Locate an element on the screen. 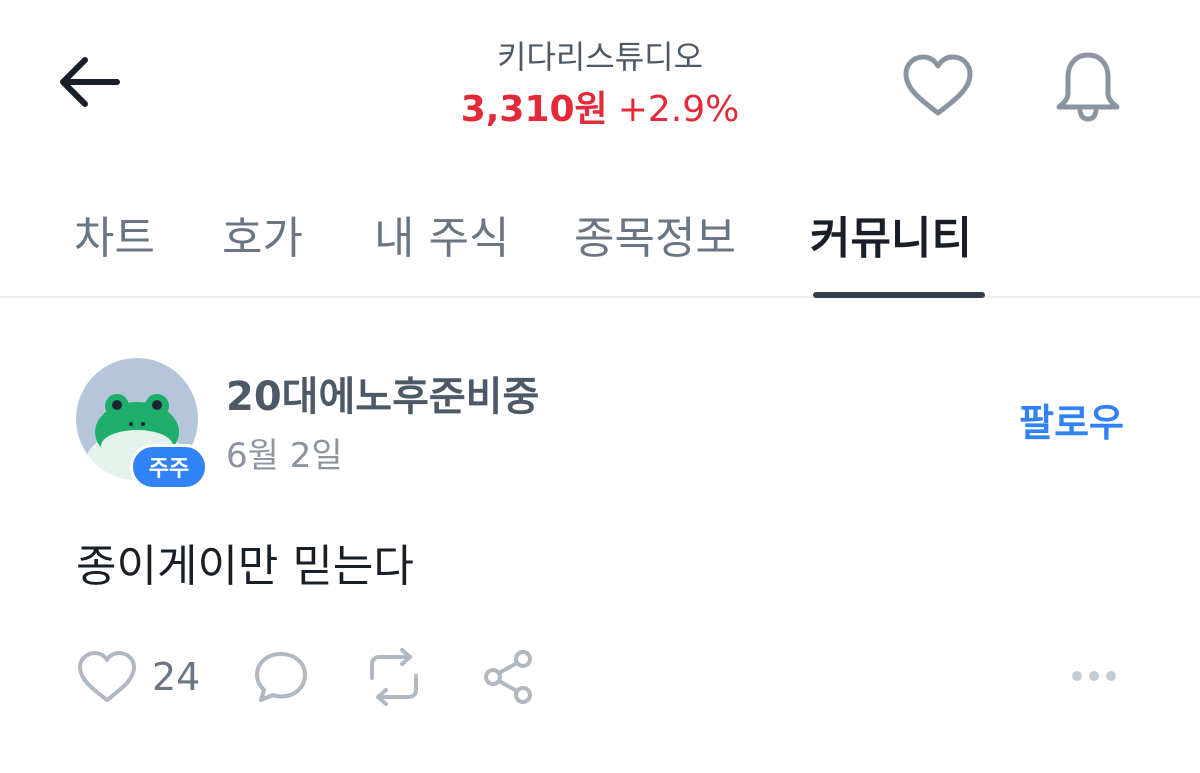 The height and width of the screenshot is (773, 1200). repost-button is located at coordinates (394, 677).